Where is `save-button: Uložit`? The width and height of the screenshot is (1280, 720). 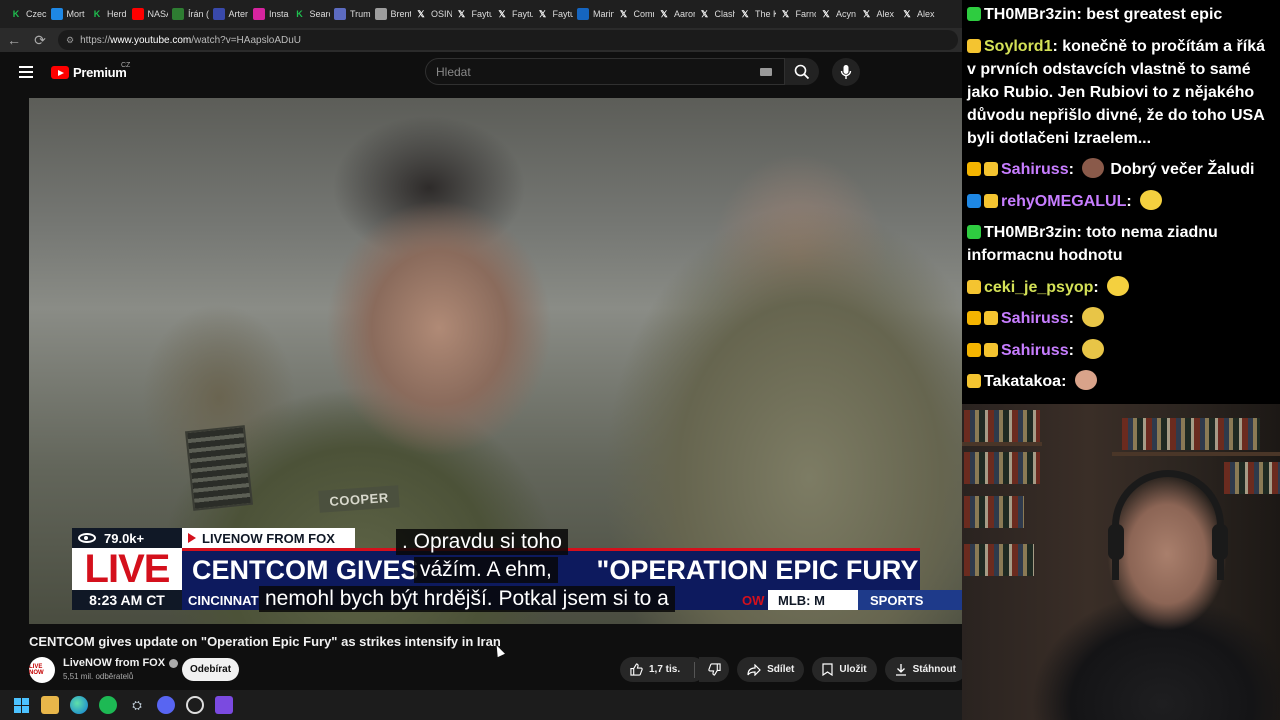 save-button: Uložit is located at coordinates (844, 669).